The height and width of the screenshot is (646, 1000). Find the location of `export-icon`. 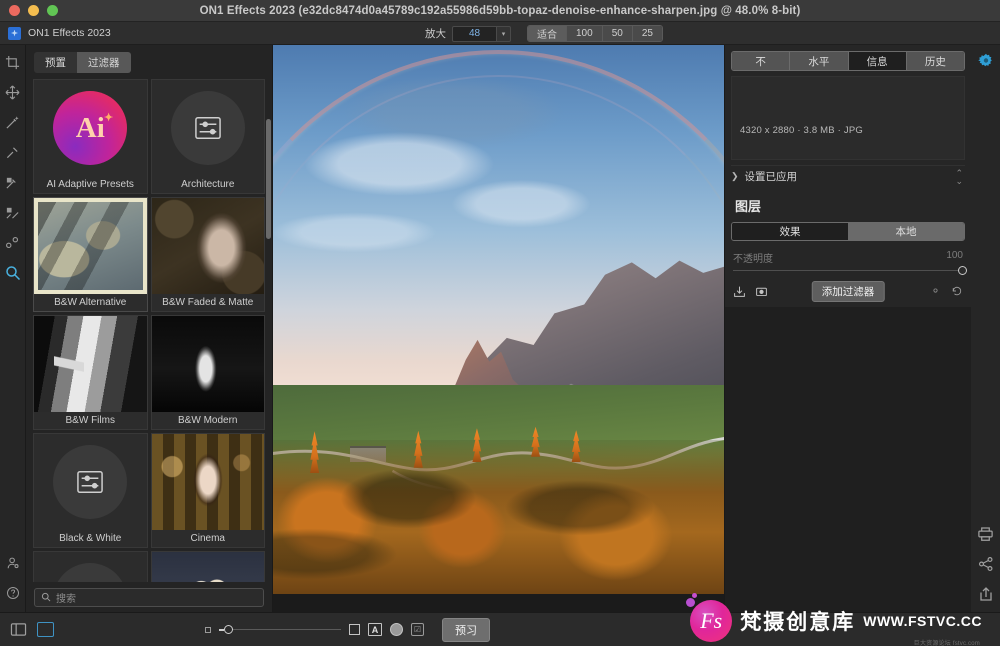

export-icon is located at coordinates (986, 594).